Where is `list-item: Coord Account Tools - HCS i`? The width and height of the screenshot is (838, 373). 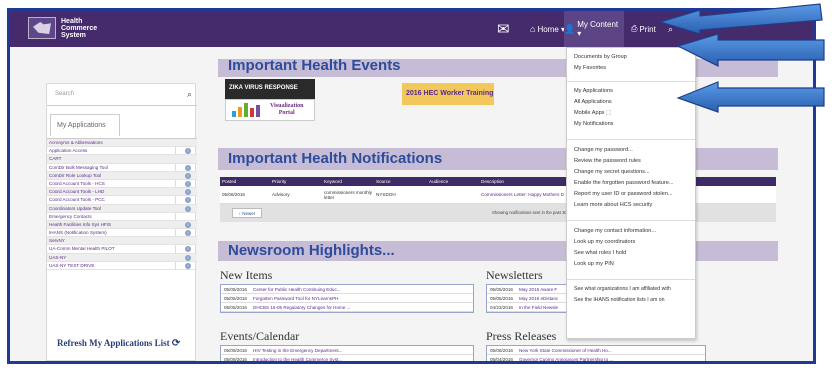
list-item: Coord Account Tools - HCS i is located at coordinates (122, 184).